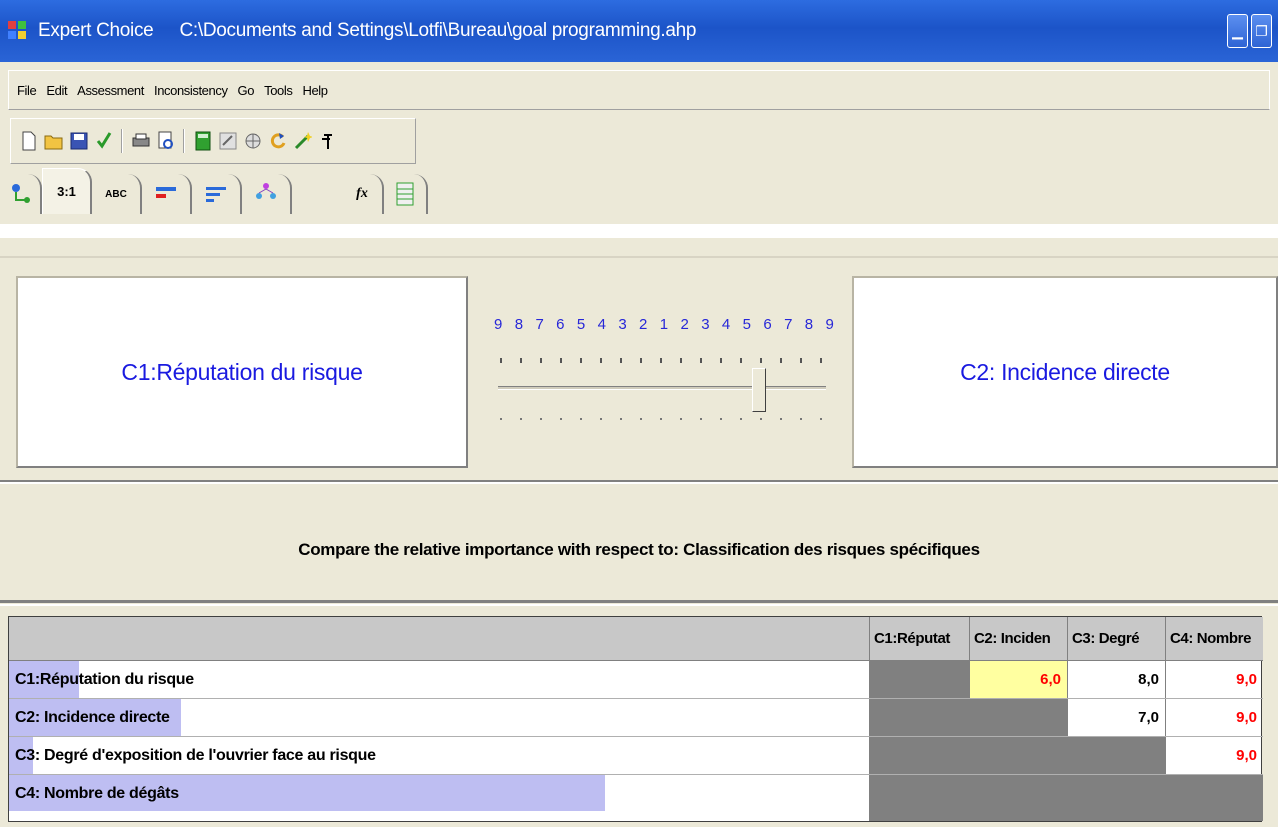 The width and height of the screenshot is (1278, 827). Describe the element at coordinates (67, 191) in the screenshot. I see `tab-numerical: 3:1` at that location.